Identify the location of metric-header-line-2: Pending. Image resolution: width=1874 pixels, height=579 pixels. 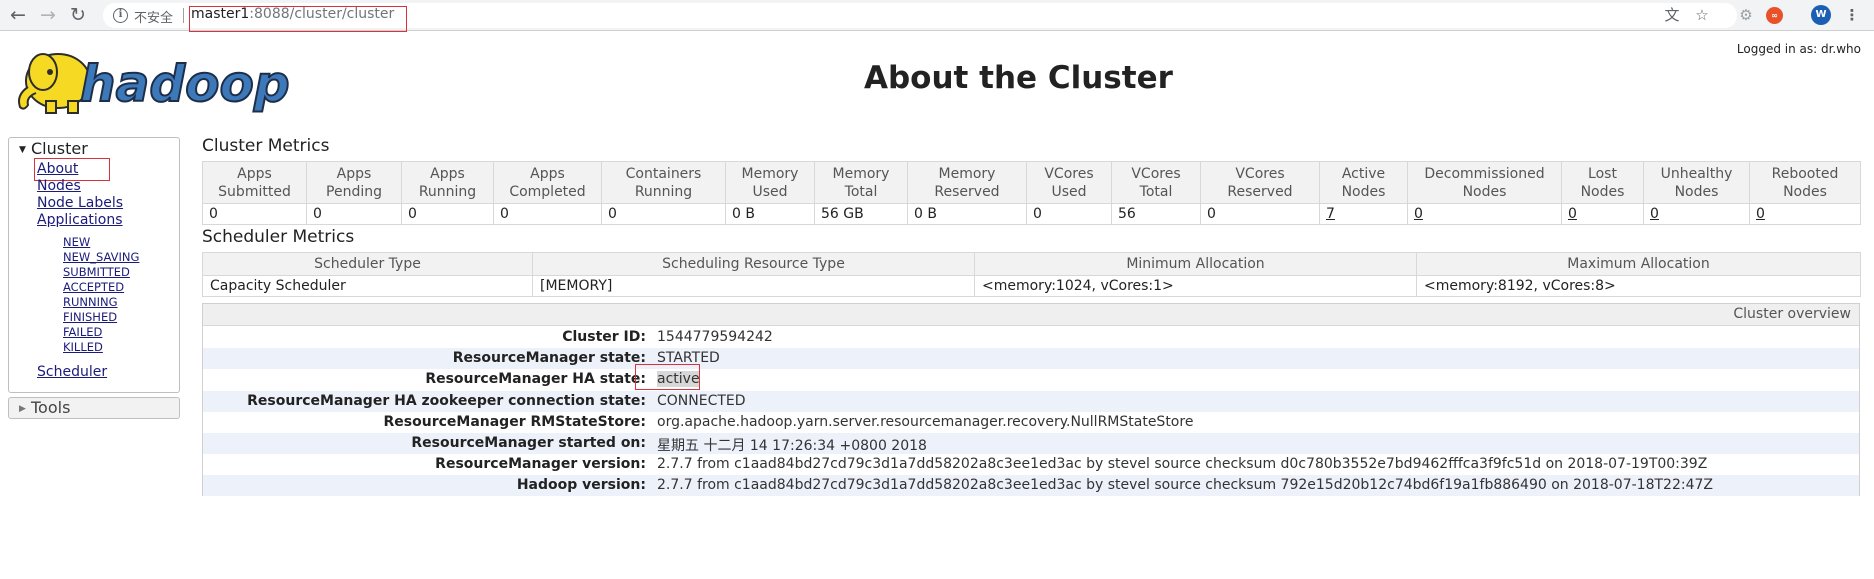
(354, 191).